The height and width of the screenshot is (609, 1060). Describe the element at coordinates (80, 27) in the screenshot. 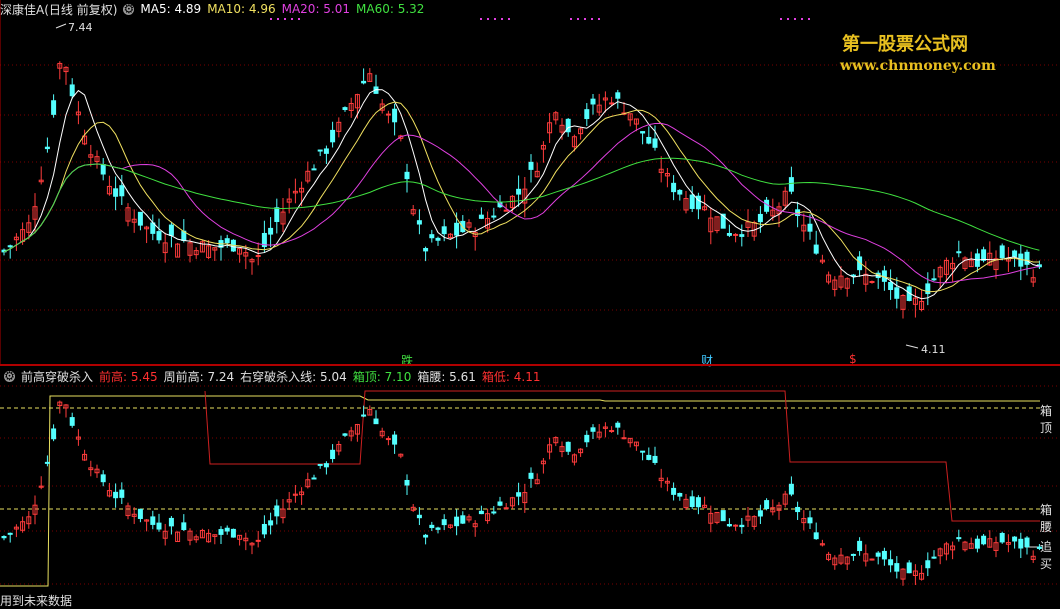

I see `high-price-label: 7.44` at that location.